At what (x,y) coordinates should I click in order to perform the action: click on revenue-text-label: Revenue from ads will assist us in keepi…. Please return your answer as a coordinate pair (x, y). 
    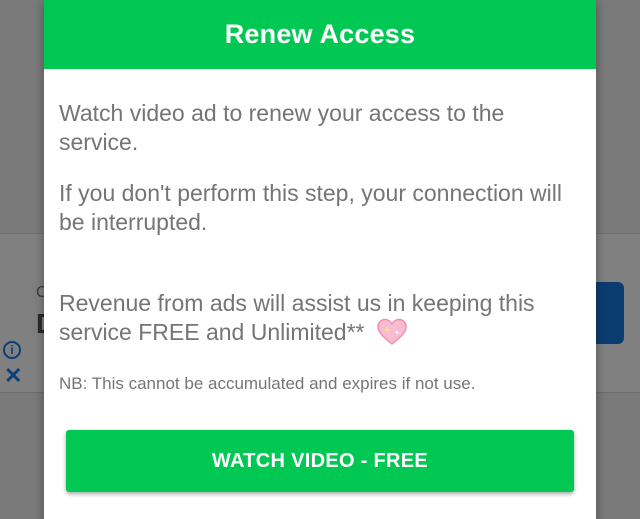
    Looking at the image, I should click on (297, 317).